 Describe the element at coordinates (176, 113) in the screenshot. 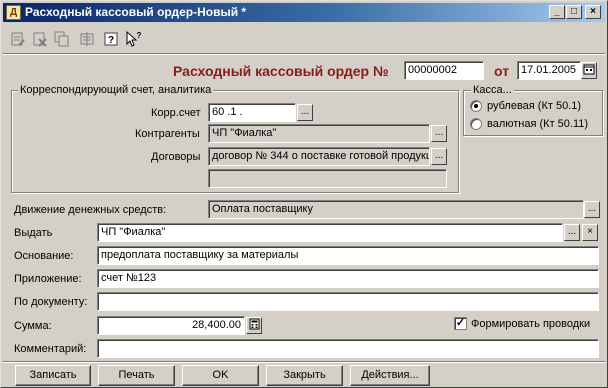

I see `account-label: Корр.счет` at that location.